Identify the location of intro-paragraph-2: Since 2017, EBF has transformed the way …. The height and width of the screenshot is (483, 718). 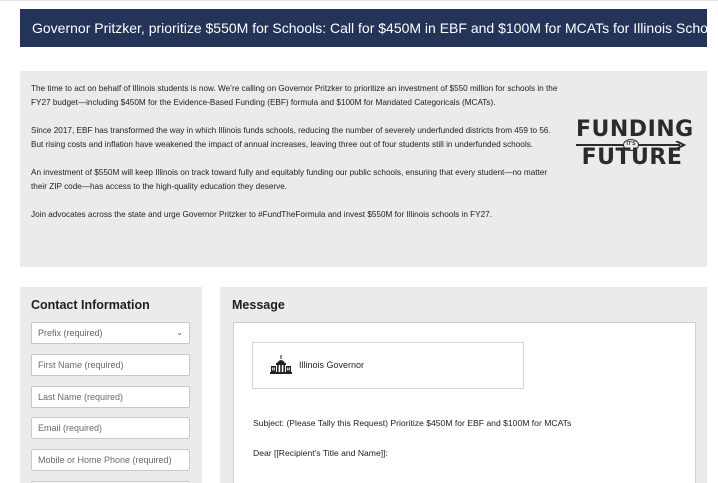
(291, 137).